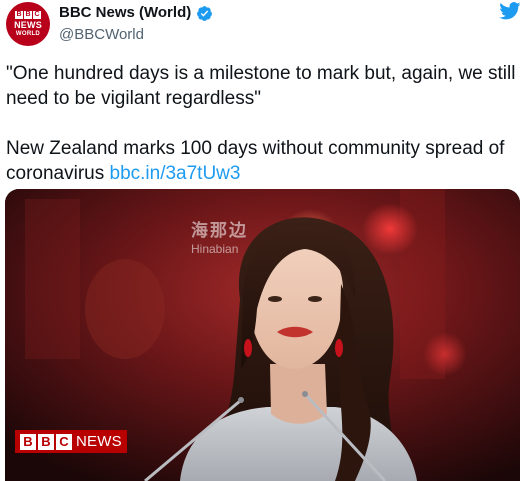 This screenshot has height=481, width=525. I want to click on watermark: 海那边 Hinabian, so click(219, 239).